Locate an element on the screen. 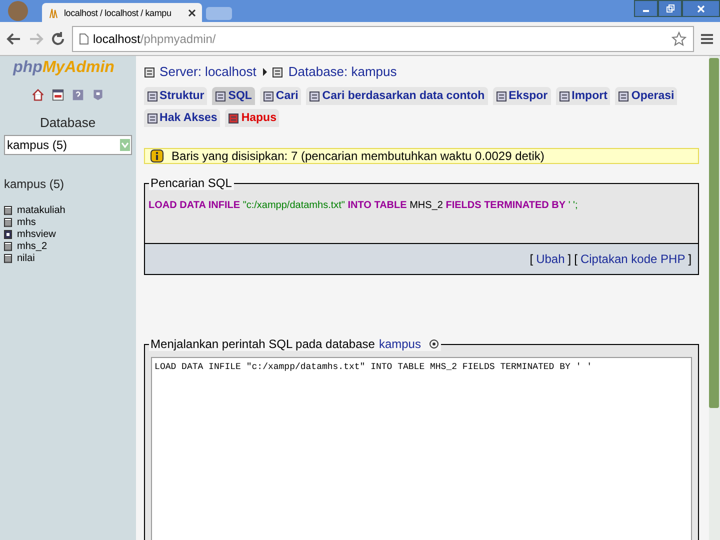 The height and width of the screenshot is (540, 720). database-icon is located at coordinates (278, 72).